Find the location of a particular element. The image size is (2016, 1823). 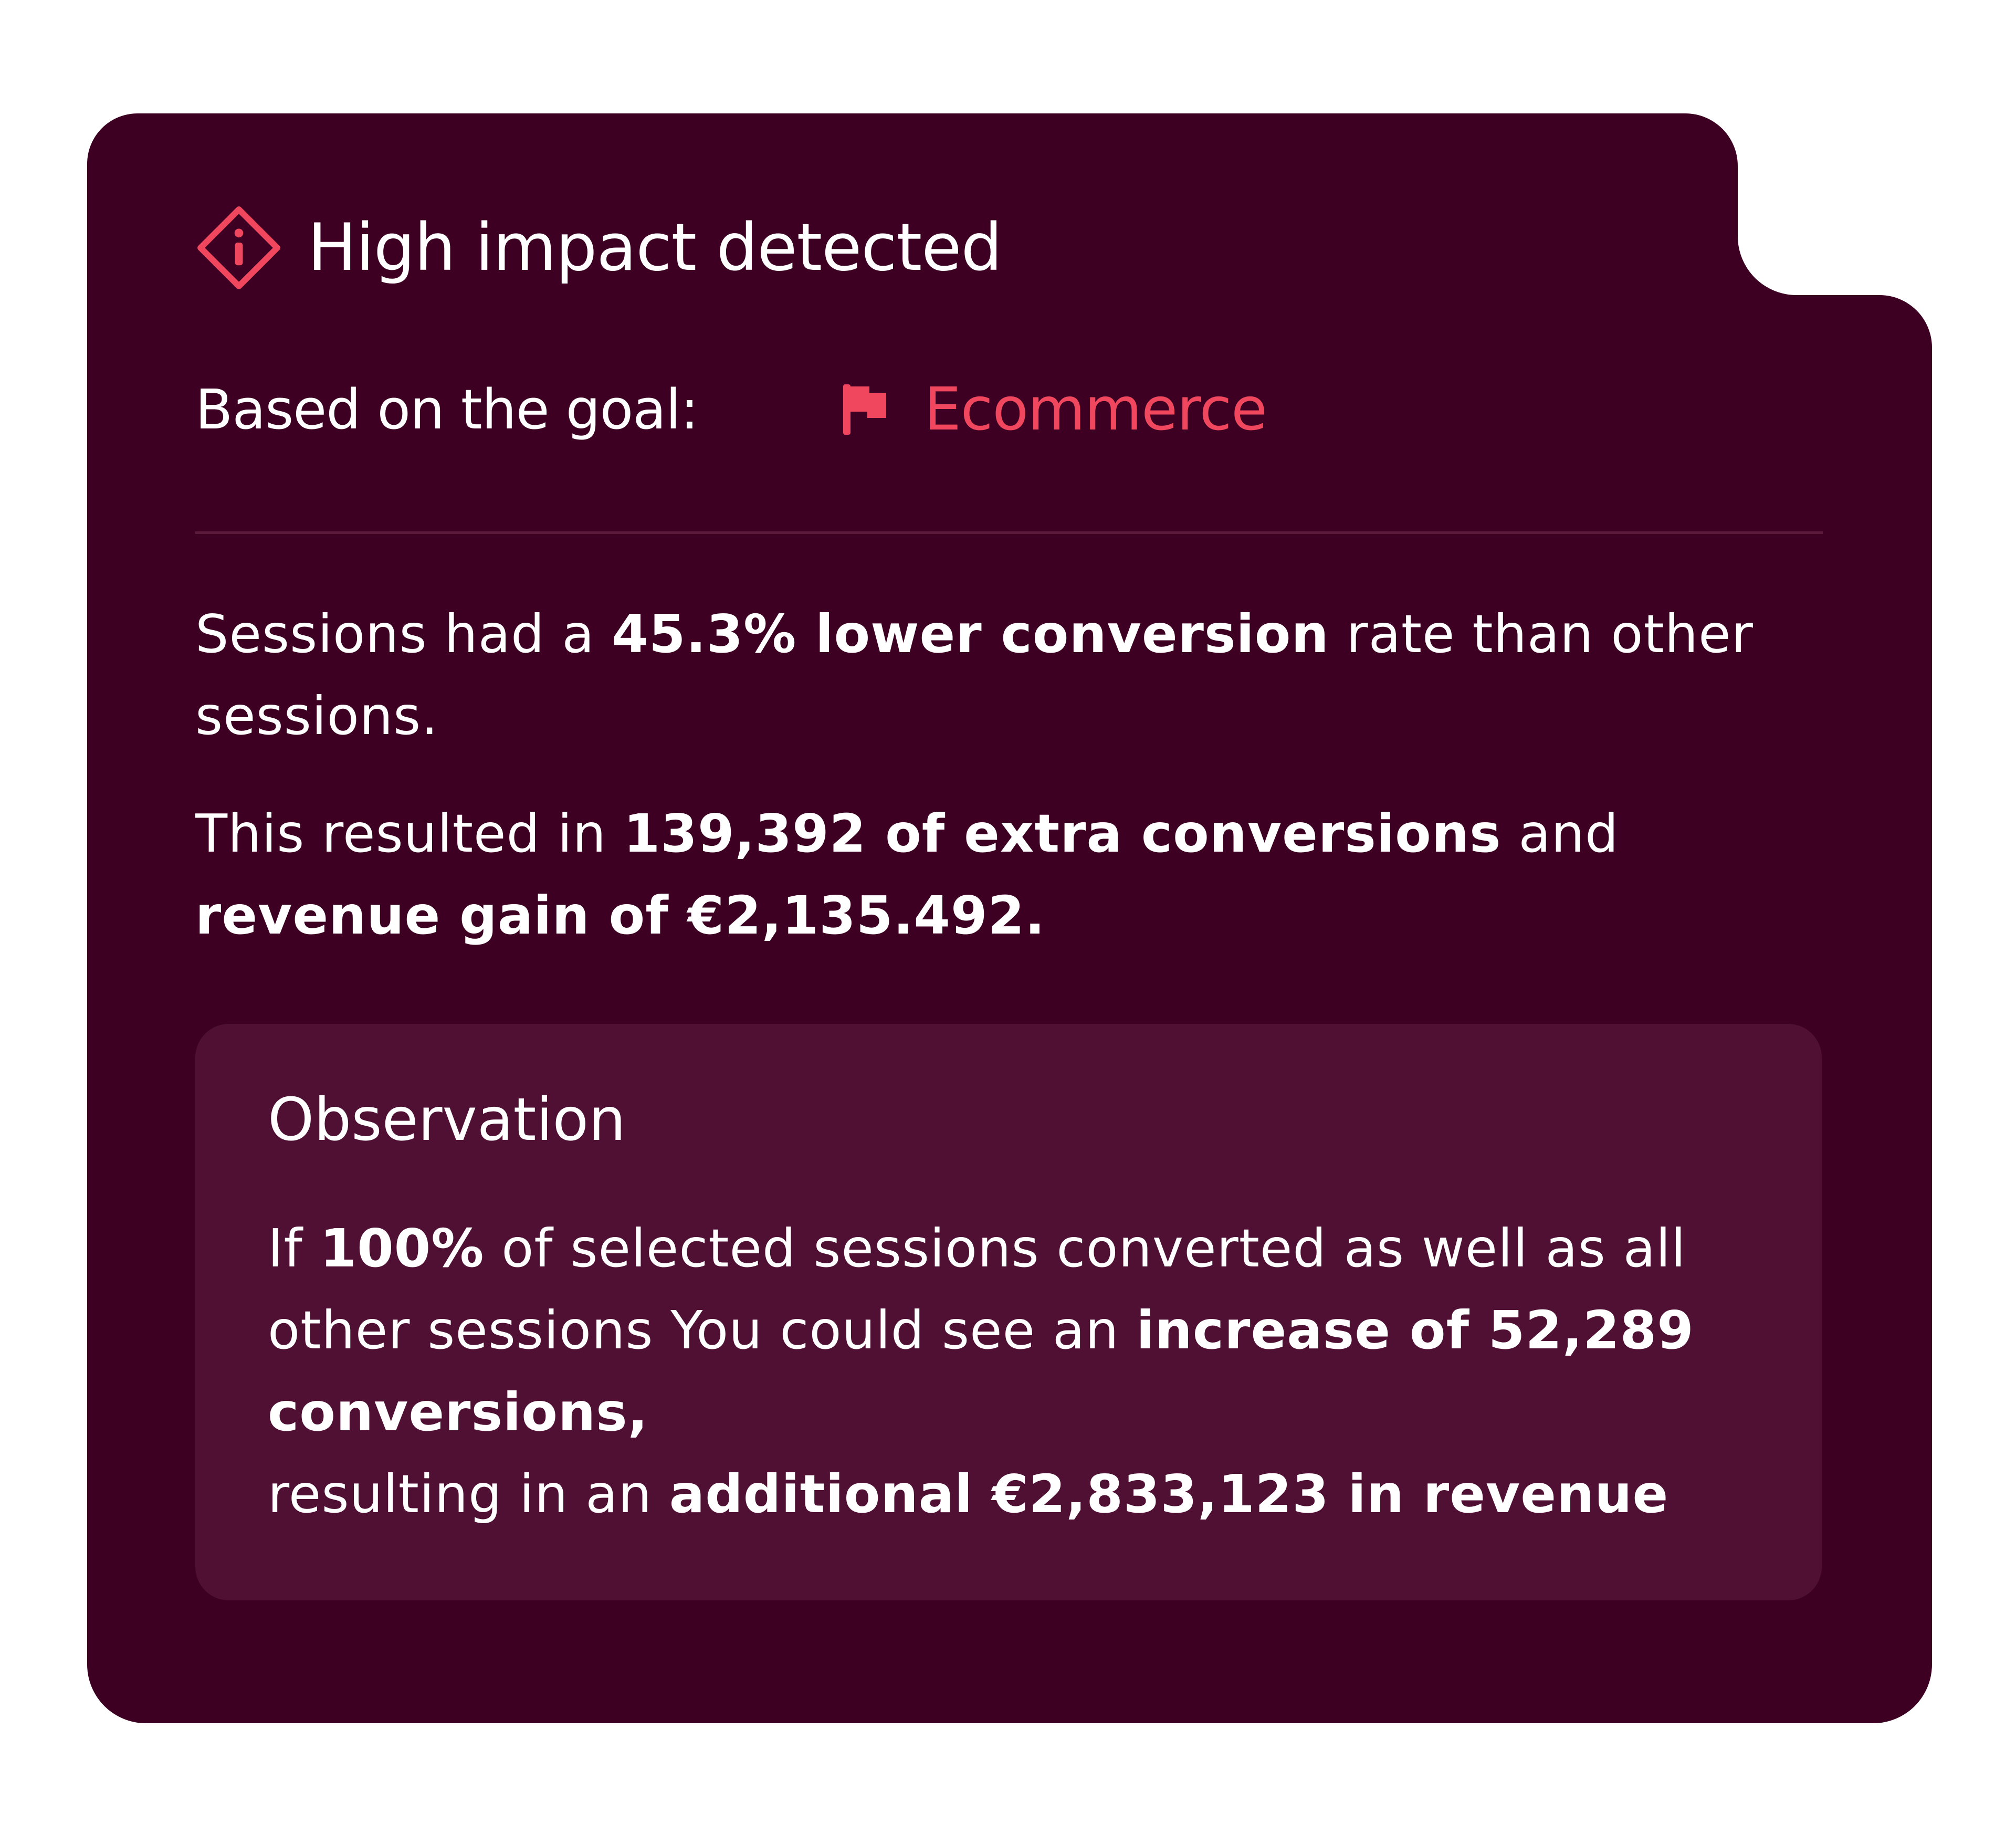

card-header: High impact detected is located at coordinates (598, 248).